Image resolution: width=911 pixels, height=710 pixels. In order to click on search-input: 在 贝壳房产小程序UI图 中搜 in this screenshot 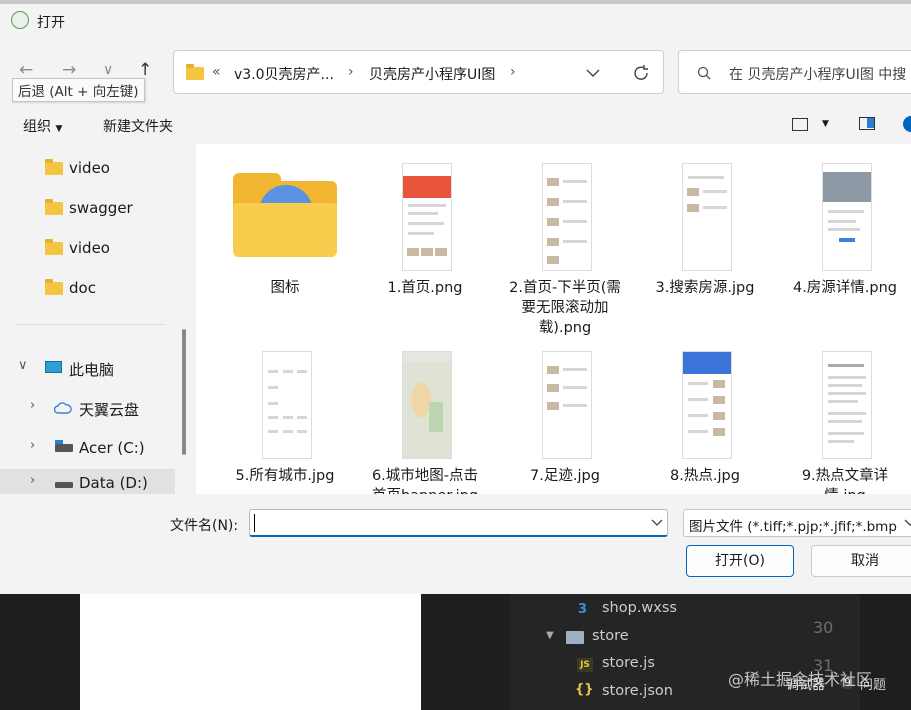, I will do `click(817, 74)`.